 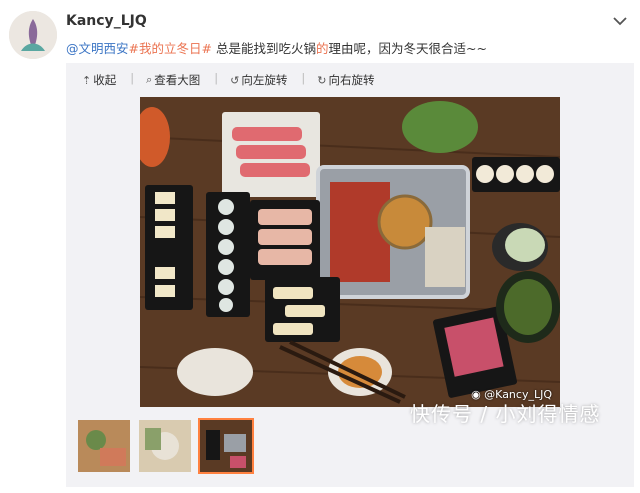 What do you see at coordinates (149, 79) in the screenshot?
I see `search-icon: ⌕` at bounding box center [149, 79].